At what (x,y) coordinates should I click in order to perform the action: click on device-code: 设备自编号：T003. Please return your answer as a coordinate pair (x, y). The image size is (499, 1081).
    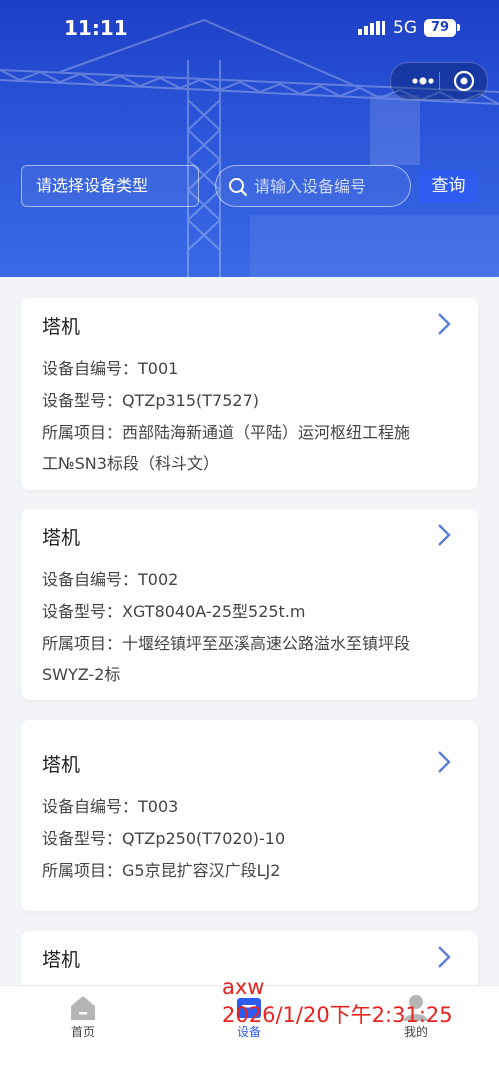
    Looking at the image, I should click on (110, 806).